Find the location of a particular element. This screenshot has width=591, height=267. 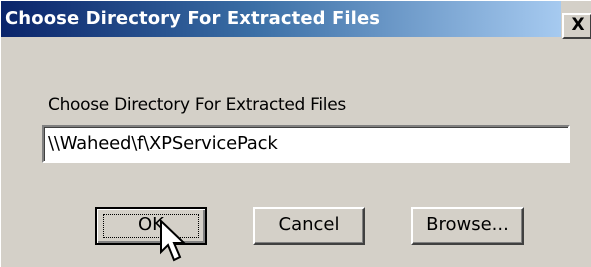

cancel-button: Cancel is located at coordinates (309, 226).